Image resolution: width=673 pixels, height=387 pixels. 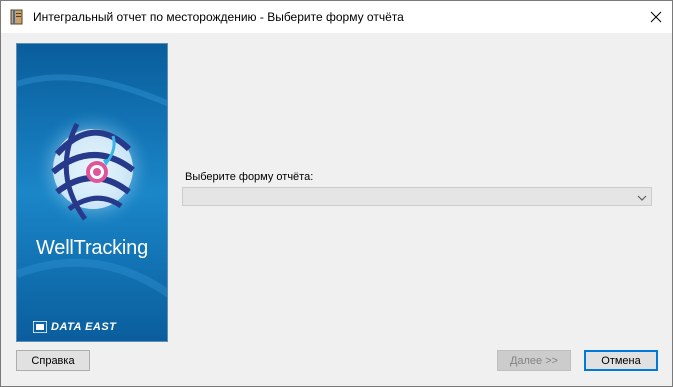 What do you see at coordinates (249, 177) in the screenshot?
I see `report-form-label: Выберите форму отчёта:` at bounding box center [249, 177].